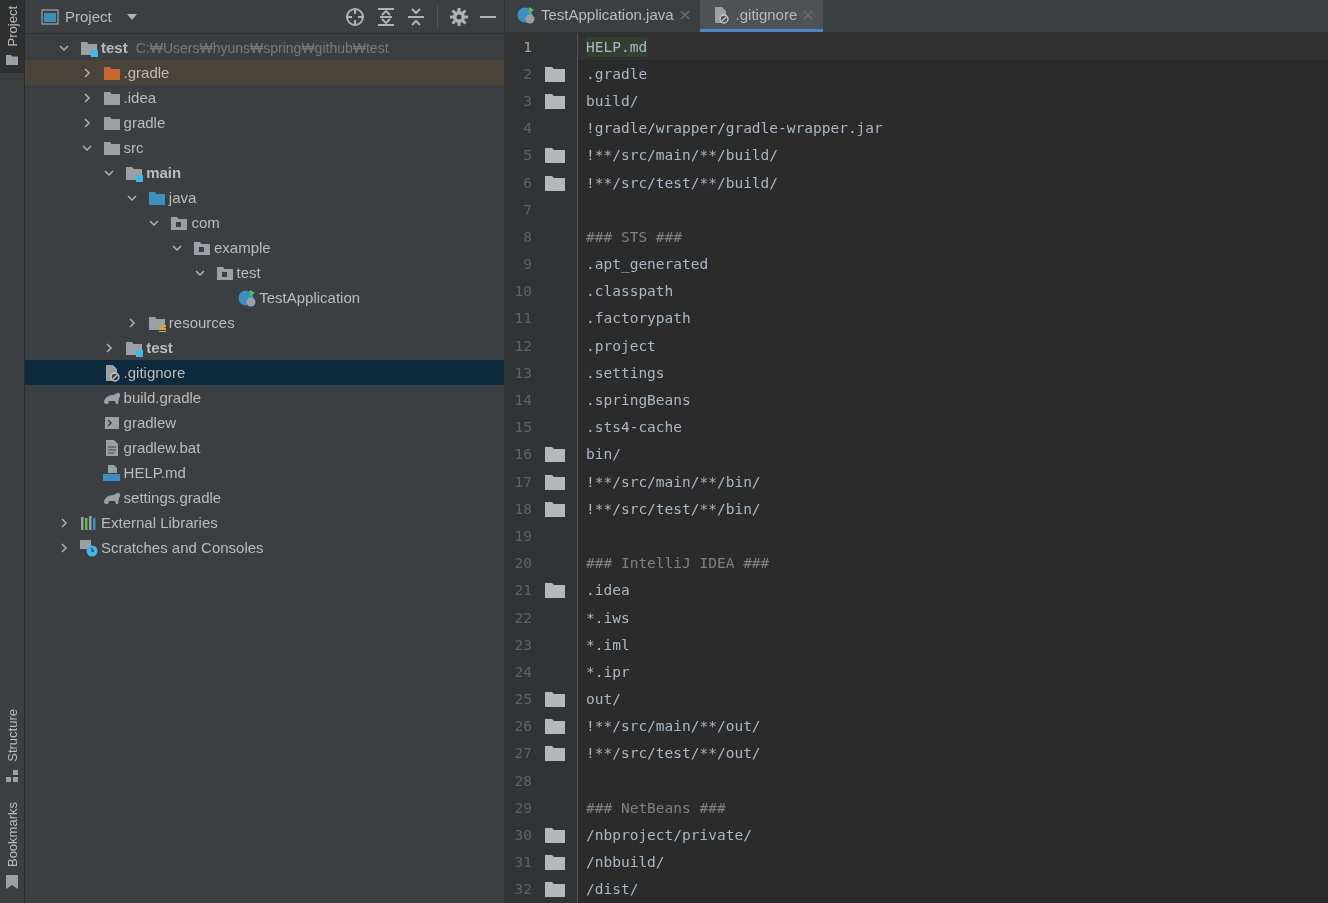  What do you see at coordinates (608, 672) in the screenshot?
I see `code-line: *.ipr` at bounding box center [608, 672].